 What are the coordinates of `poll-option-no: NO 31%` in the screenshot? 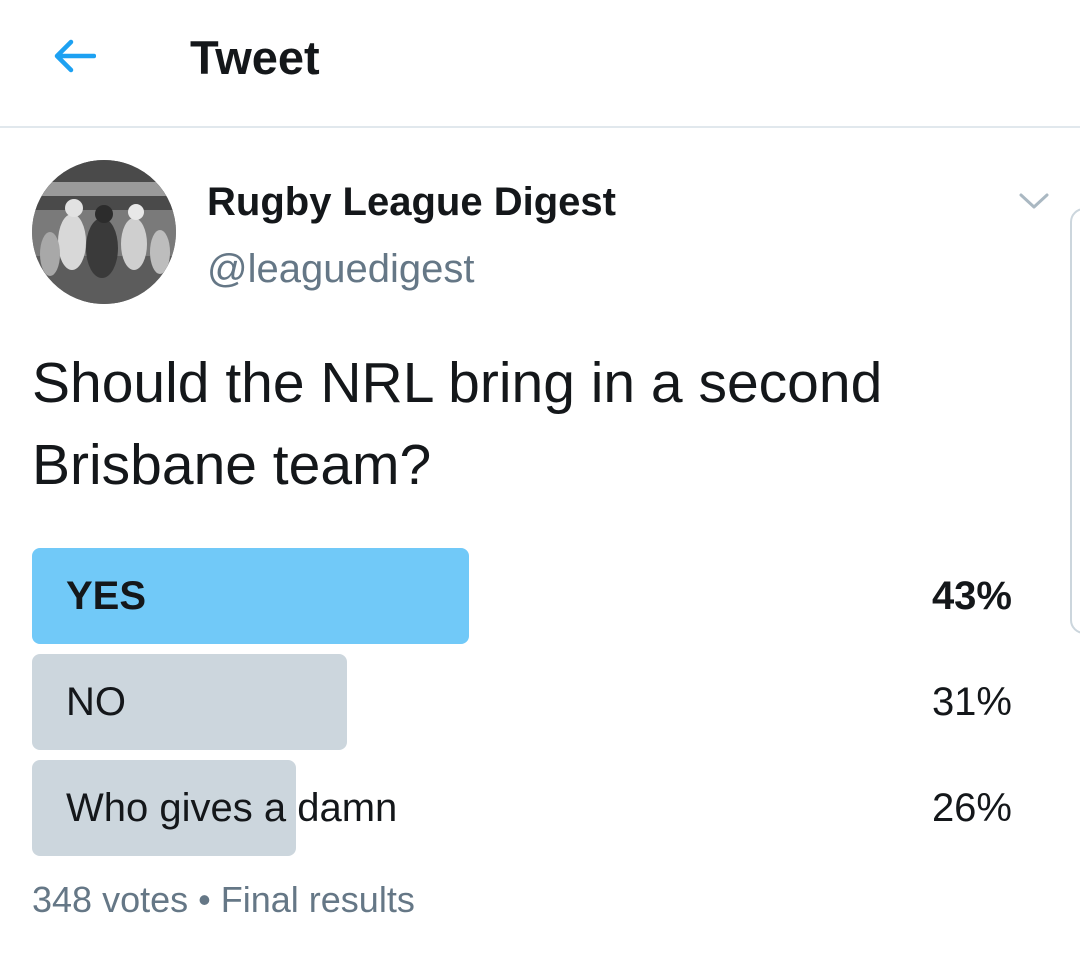 It's located at (522, 702).